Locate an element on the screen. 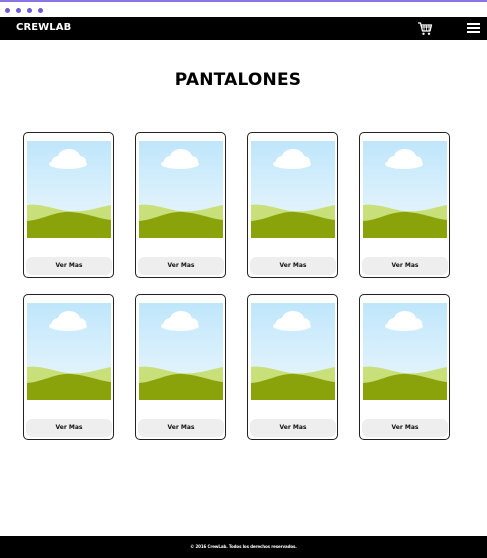  brand-logo: CREWLAB is located at coordinates (43, 27).